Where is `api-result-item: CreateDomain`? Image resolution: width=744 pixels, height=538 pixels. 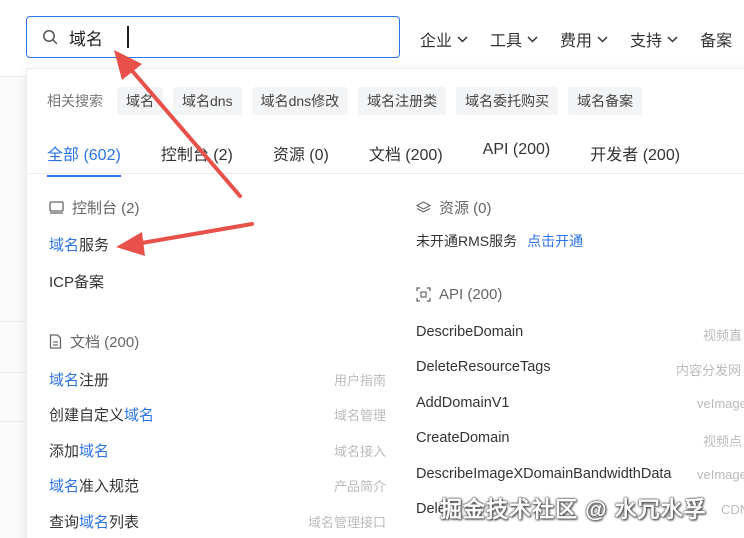 api-result-item: CreateDomain is located at coordinates (463, 438).